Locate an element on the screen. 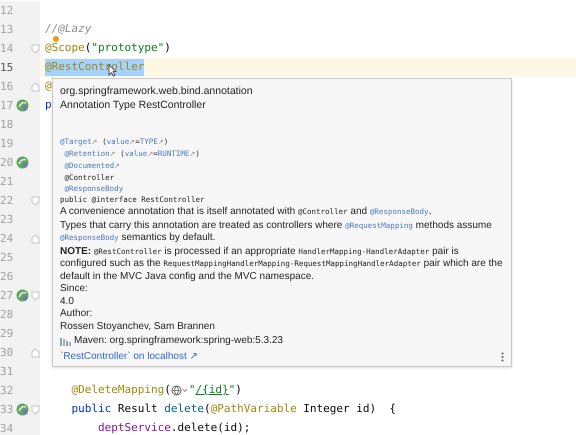 The height and width of the screenshot is (435, 576). section-label: Since: is located at coordinates (74, 289).